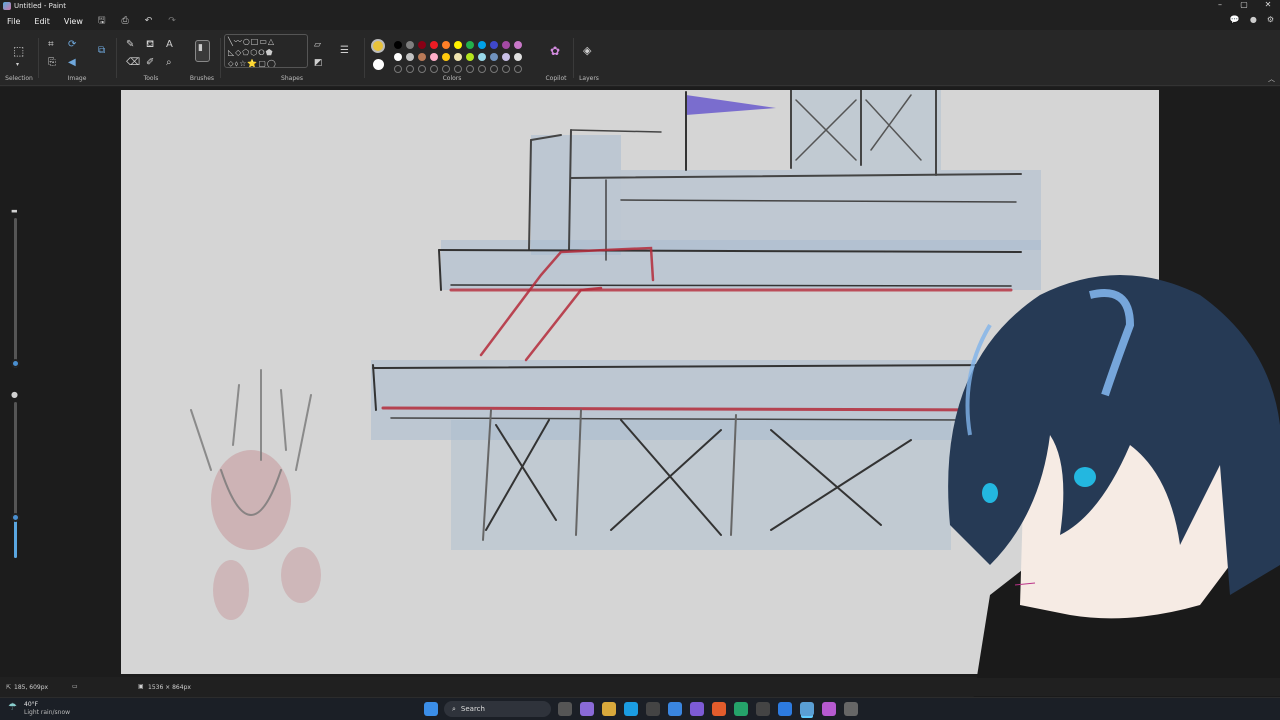  I want to click on stroke-size-icon: ☰, so click(344, 51).